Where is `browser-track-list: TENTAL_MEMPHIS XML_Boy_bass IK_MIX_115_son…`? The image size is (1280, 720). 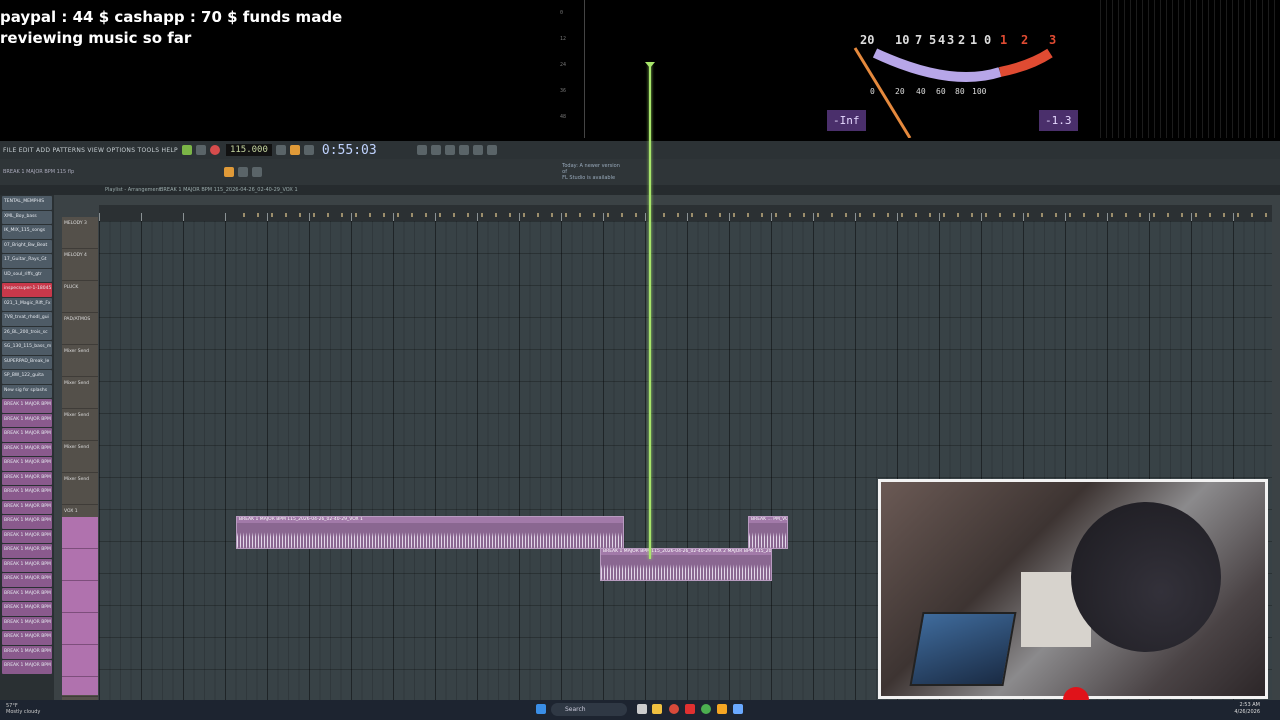
browser-track-list: TENTAL_MEMPHIS XML_Boy_bass IK_MIX_115_son… is located at coordinates (27, 447).